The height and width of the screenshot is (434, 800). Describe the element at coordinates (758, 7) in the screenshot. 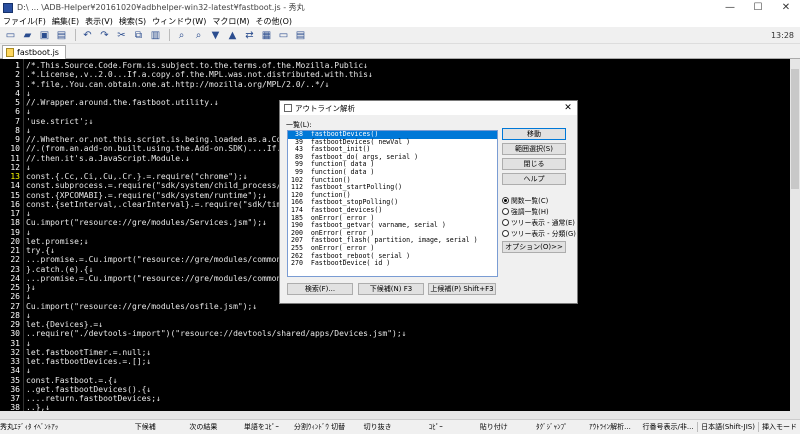

I see `maximize-button: ☐` at that location.